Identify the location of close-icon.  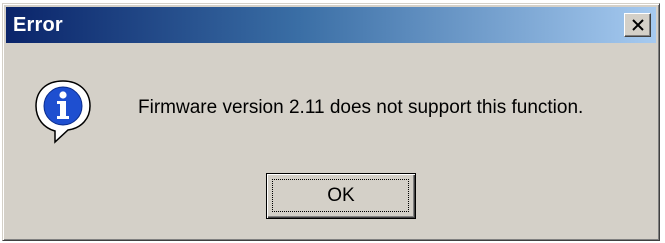
(638, 25).